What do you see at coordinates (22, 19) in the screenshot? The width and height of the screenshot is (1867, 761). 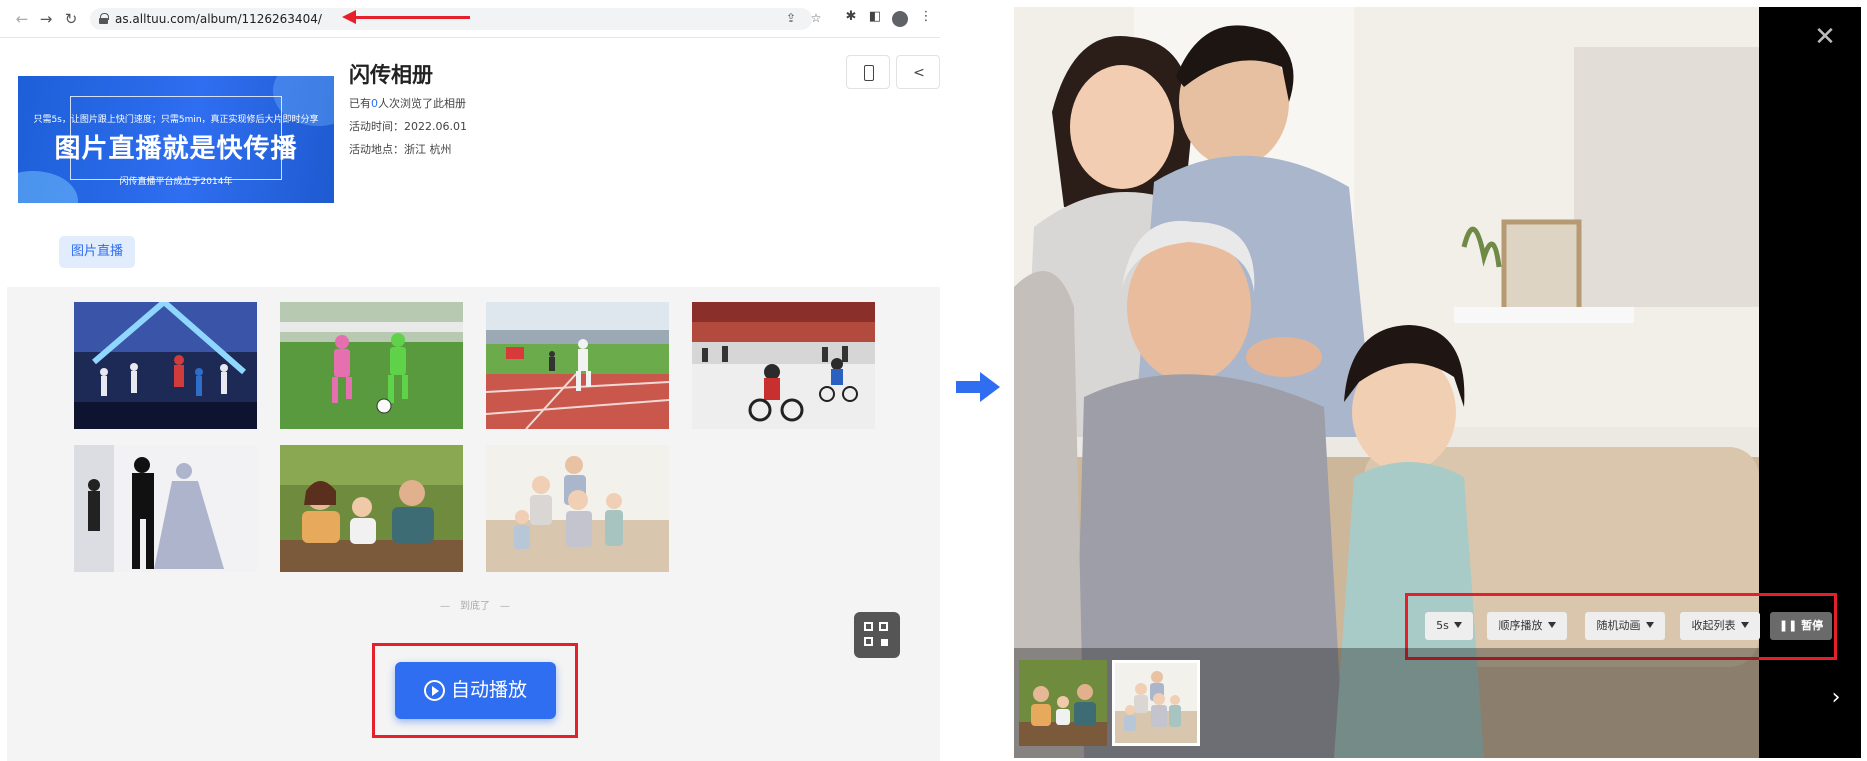 I see `back-icon: ←` at bounding box center [22, 19].